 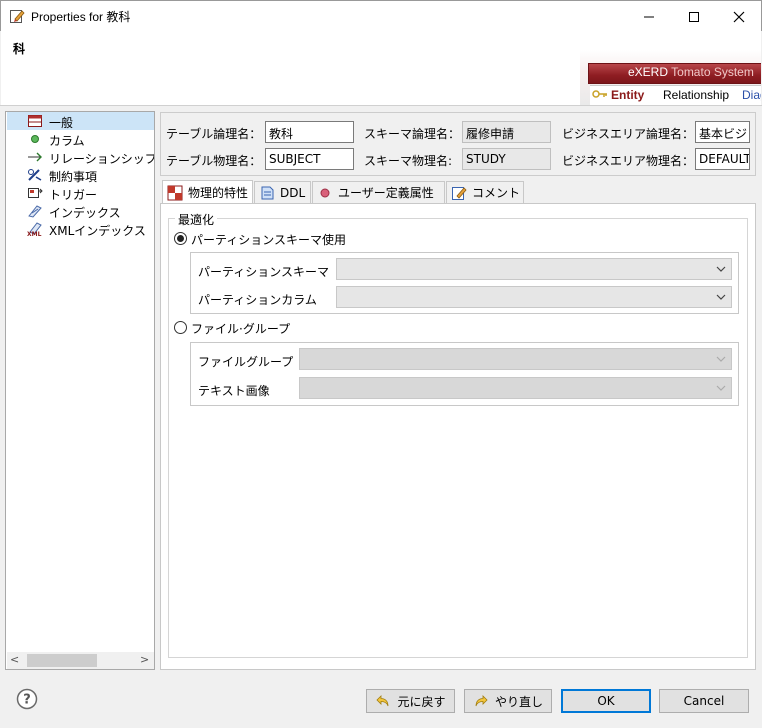 What do you see at coordinates (481, 701) in the screenshot?
I see `redo-arrow-icon` at bounding box center [481, 701].